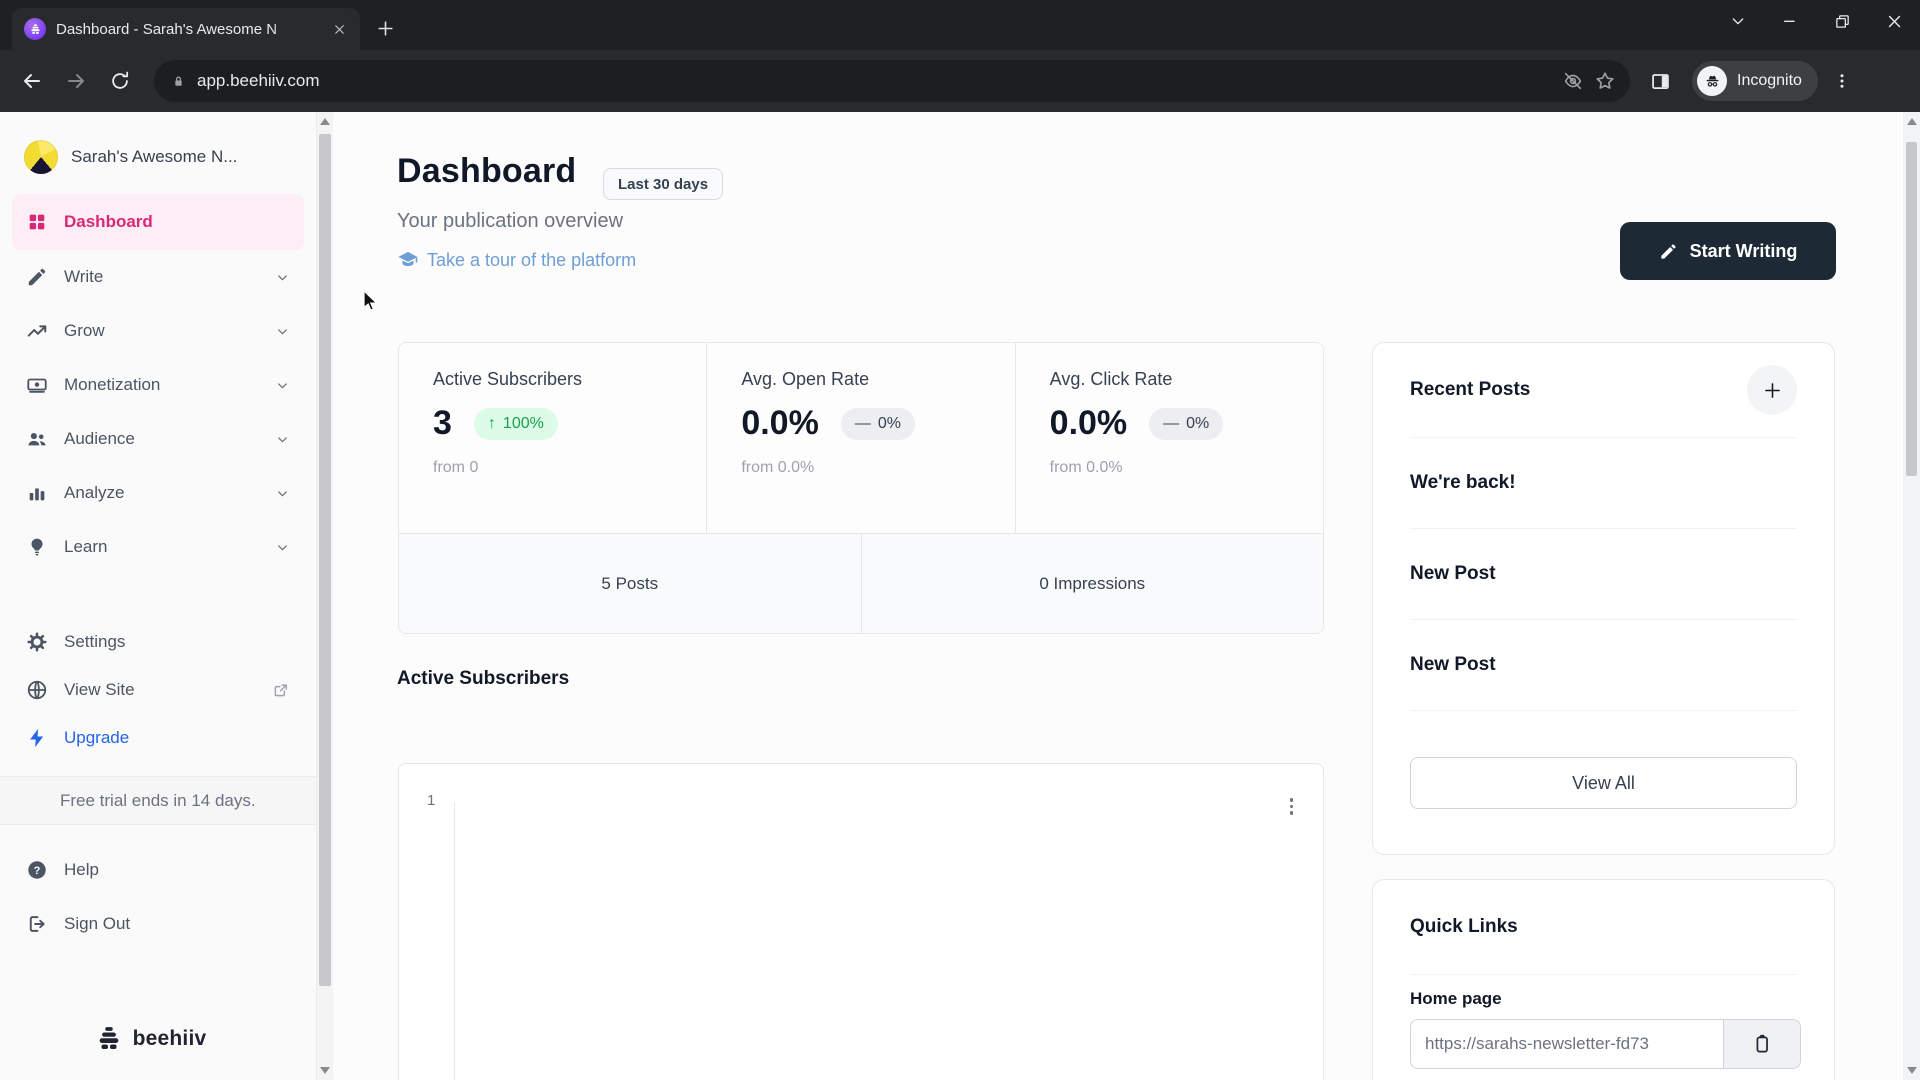 The height and width of the screenshot is (1080, 1920). I want to click on sidebar-item-label: Analyze, so click(94, 492).